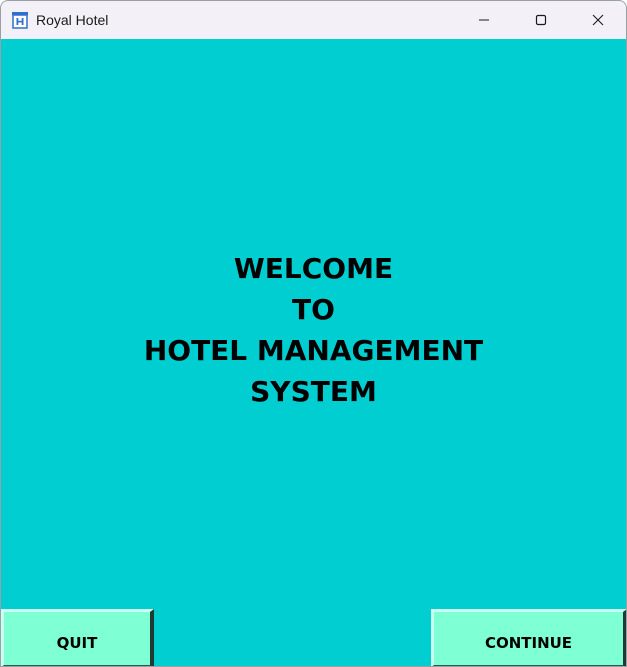 The width and height of the screenshot is (627, 667). Describe the element at coordinates (313, 268) in the screenshot. I see `welcome-line-1: WELCOME` at that location.